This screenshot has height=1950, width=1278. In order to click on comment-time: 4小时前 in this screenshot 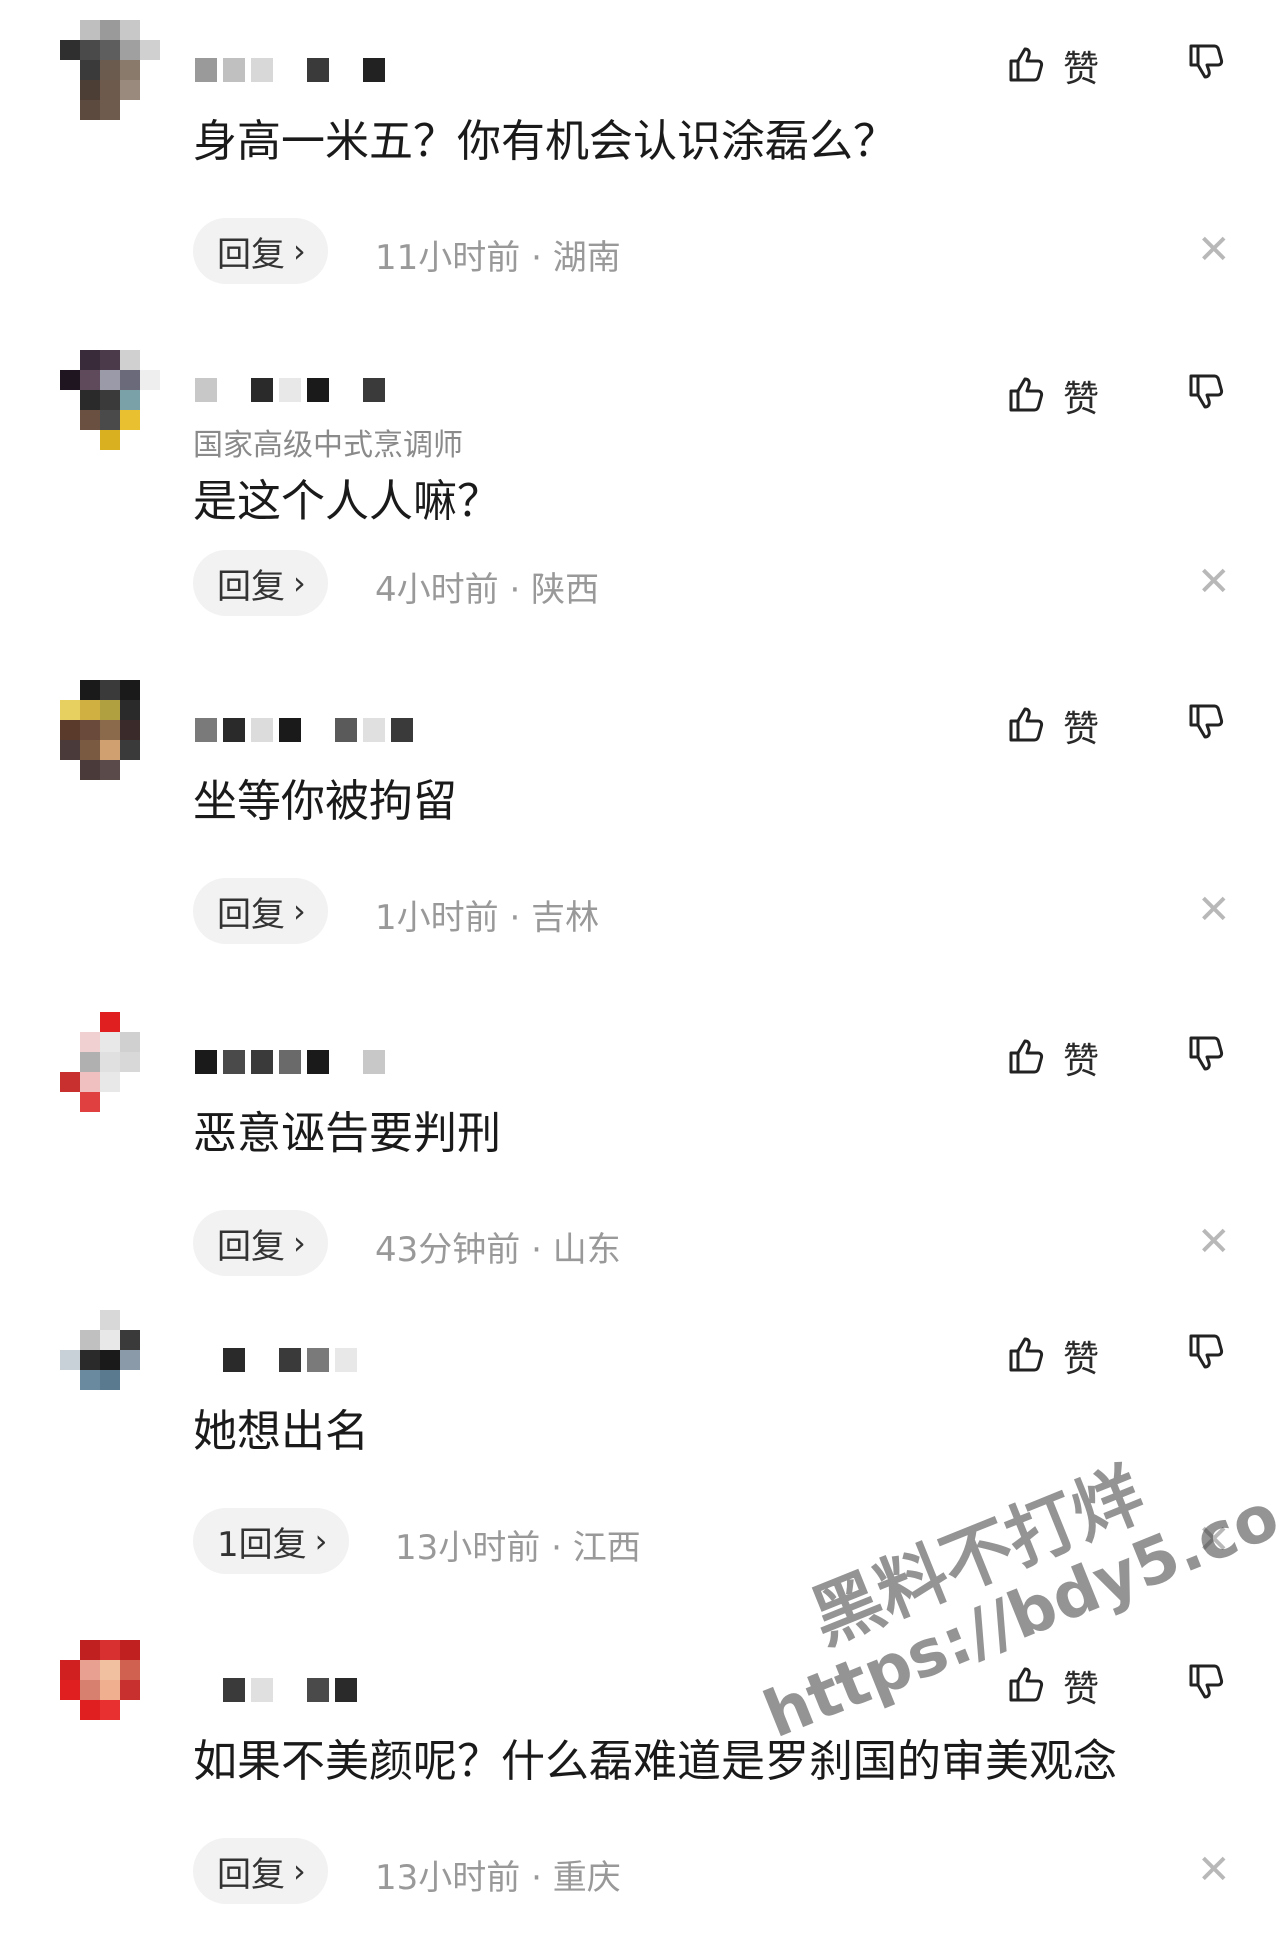, I will do `click(437, 590)`.